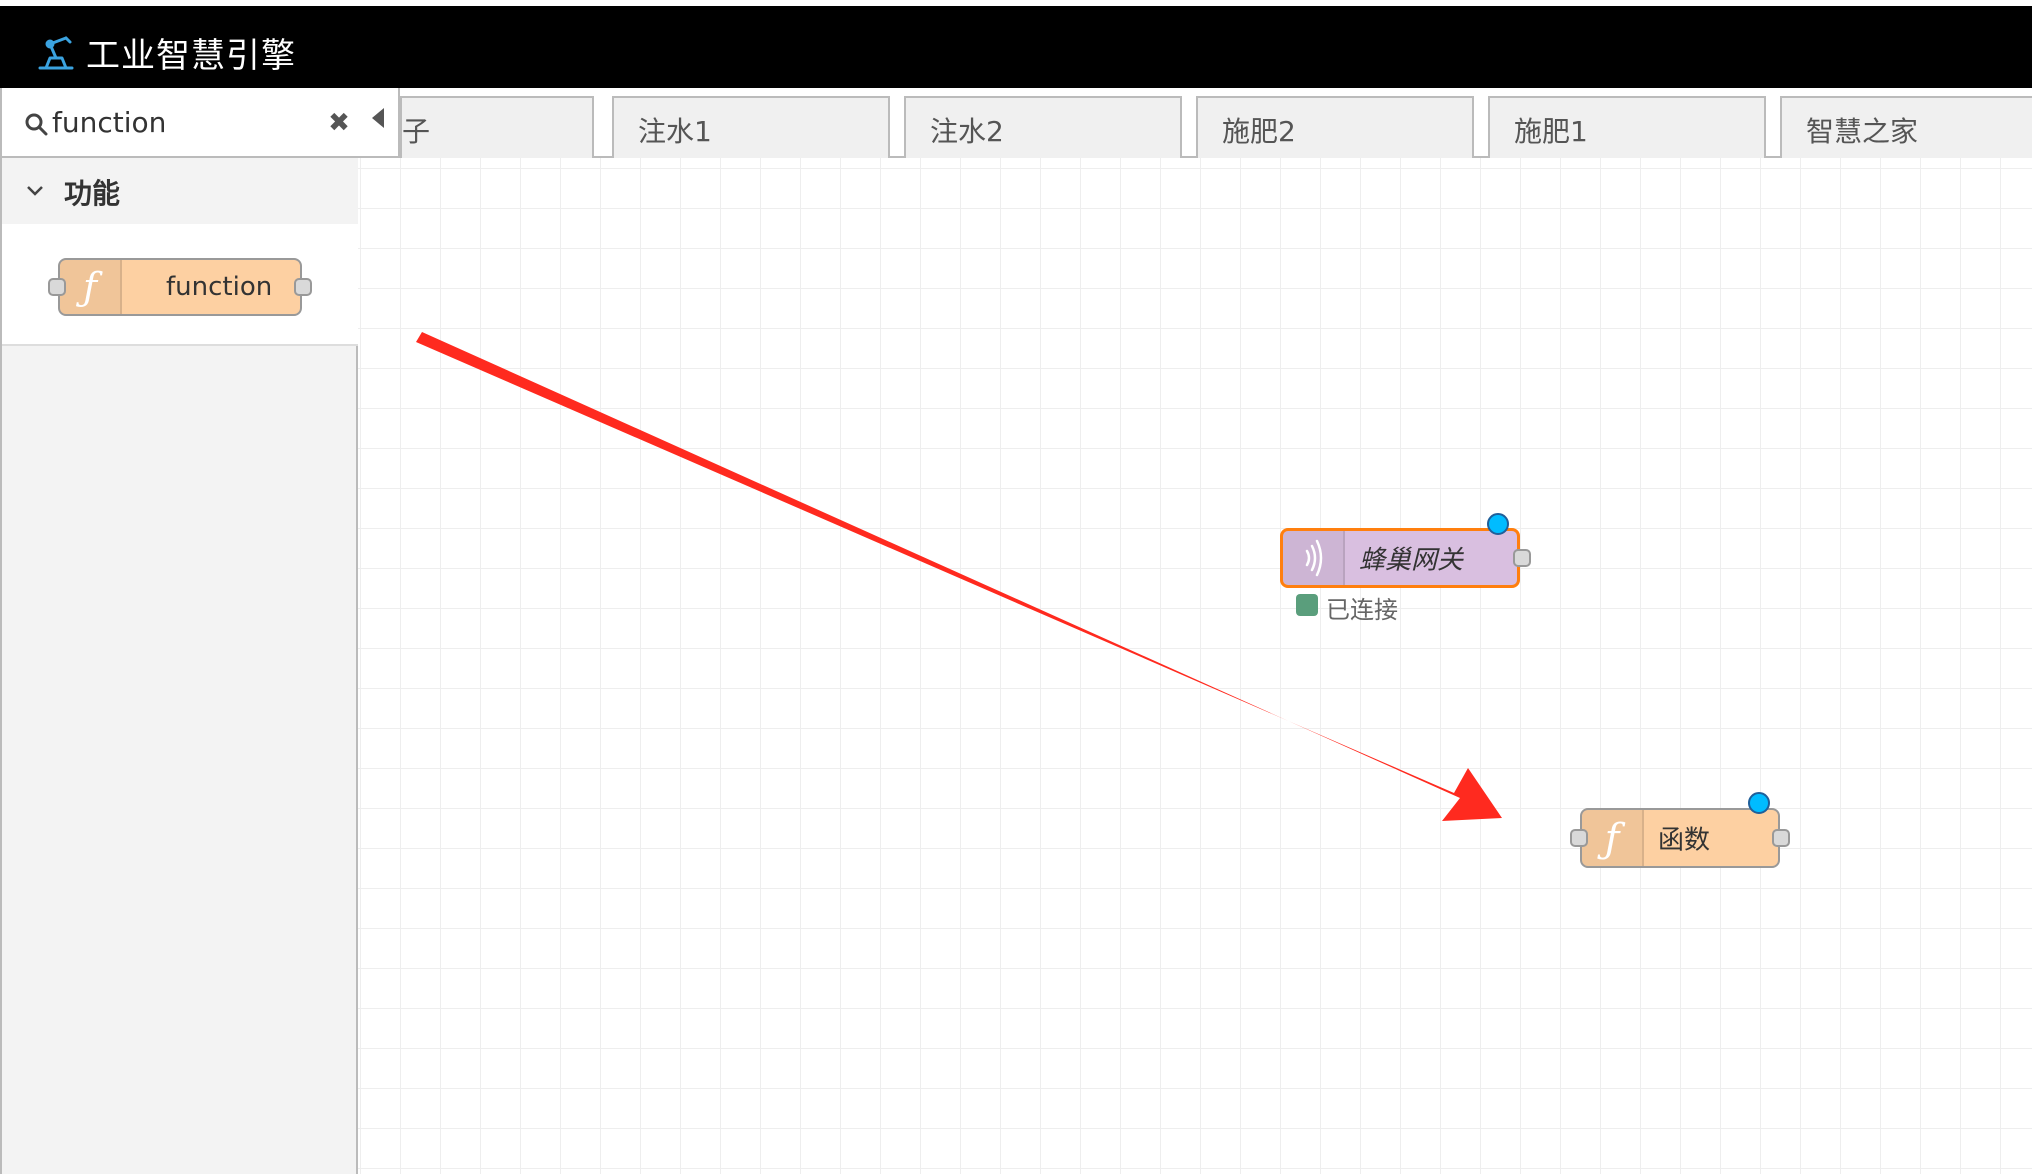 The image size is (2032, 1174). I want to click on palette-category-body: ƒ function, so click(180, 285).